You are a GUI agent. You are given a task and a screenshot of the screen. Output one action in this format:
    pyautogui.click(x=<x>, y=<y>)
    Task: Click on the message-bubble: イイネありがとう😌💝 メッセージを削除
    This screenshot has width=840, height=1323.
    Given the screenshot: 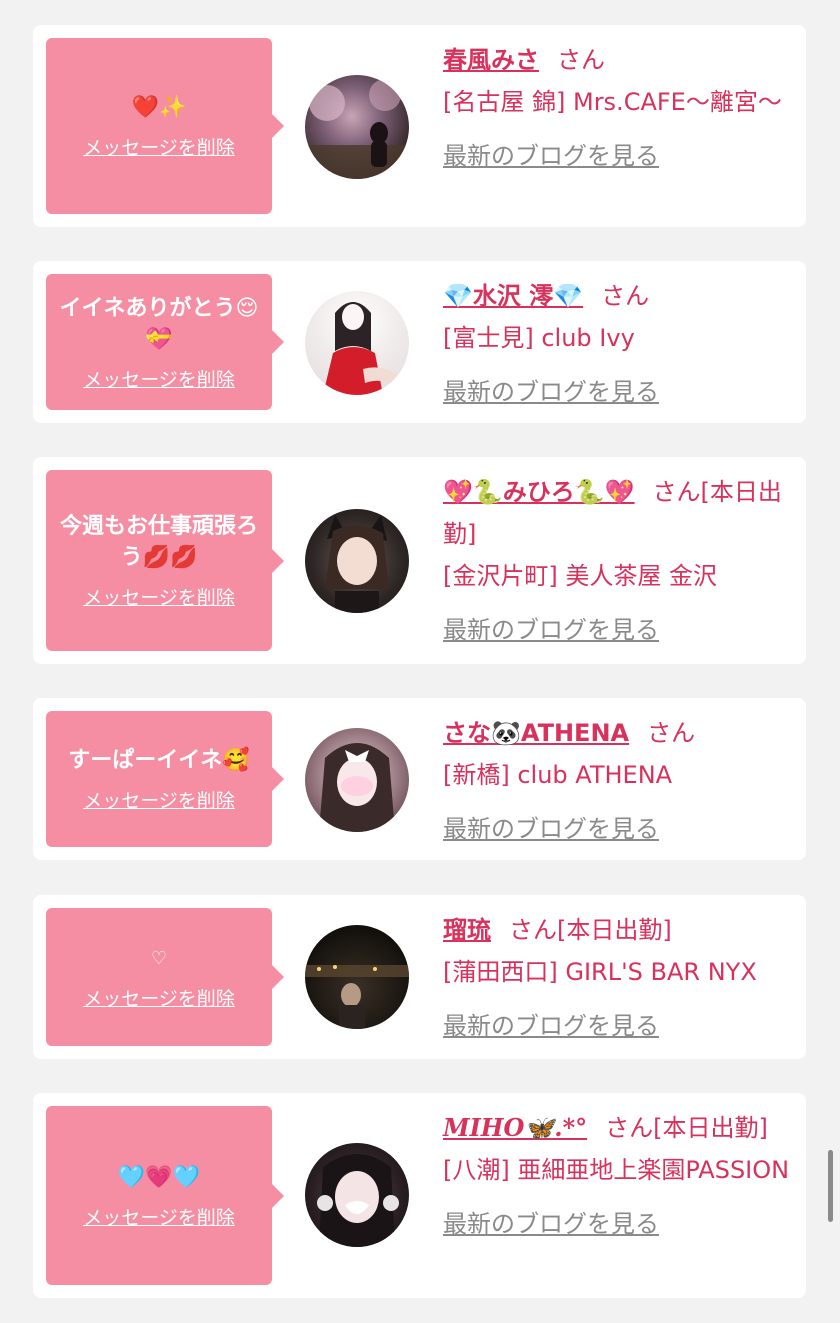 What is the action you would take?
    pyautogui.click(x=165, y=342)
    